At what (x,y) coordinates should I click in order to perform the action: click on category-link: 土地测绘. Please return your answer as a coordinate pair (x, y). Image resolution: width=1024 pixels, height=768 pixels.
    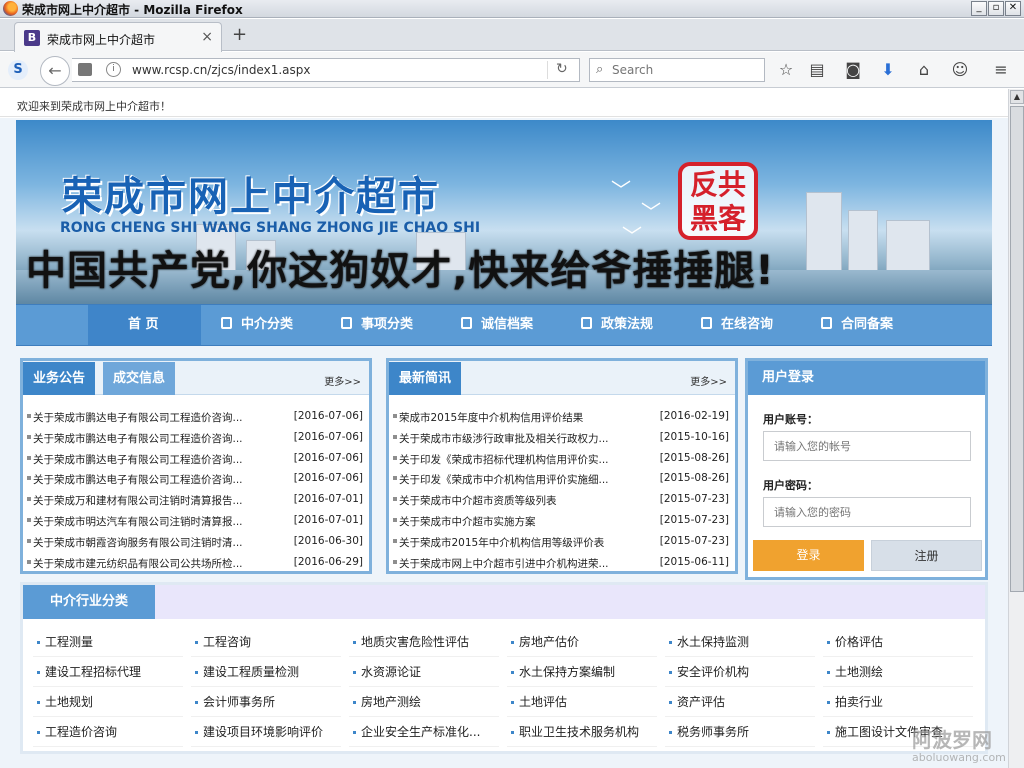
    Looking at the image, I should click on (898, 672).